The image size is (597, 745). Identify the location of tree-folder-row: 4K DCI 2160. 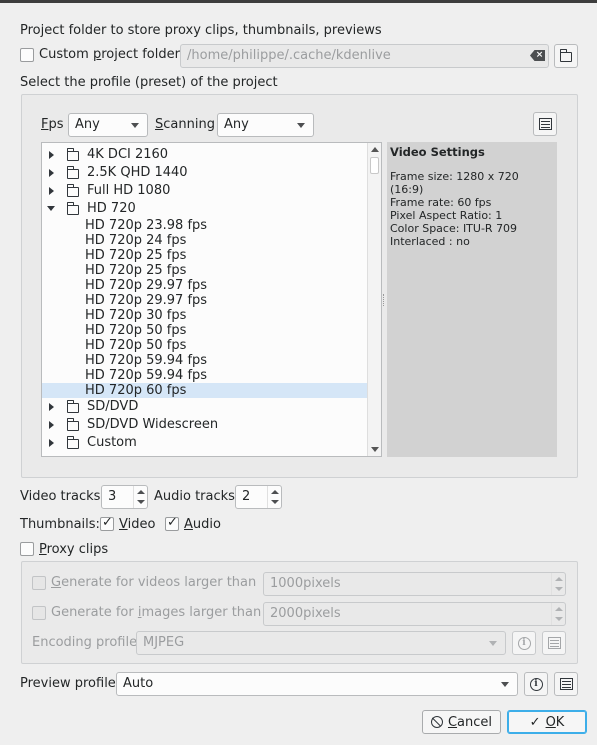
(204, 155).